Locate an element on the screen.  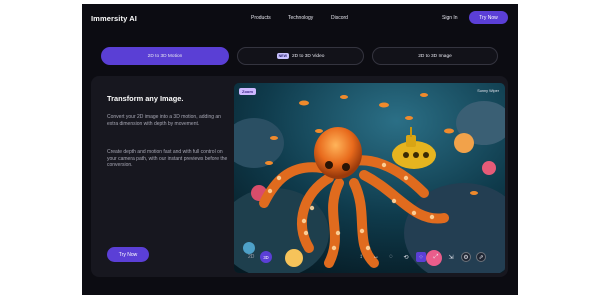
expand-icon: ⤢ is located at coordinates (436, 257).